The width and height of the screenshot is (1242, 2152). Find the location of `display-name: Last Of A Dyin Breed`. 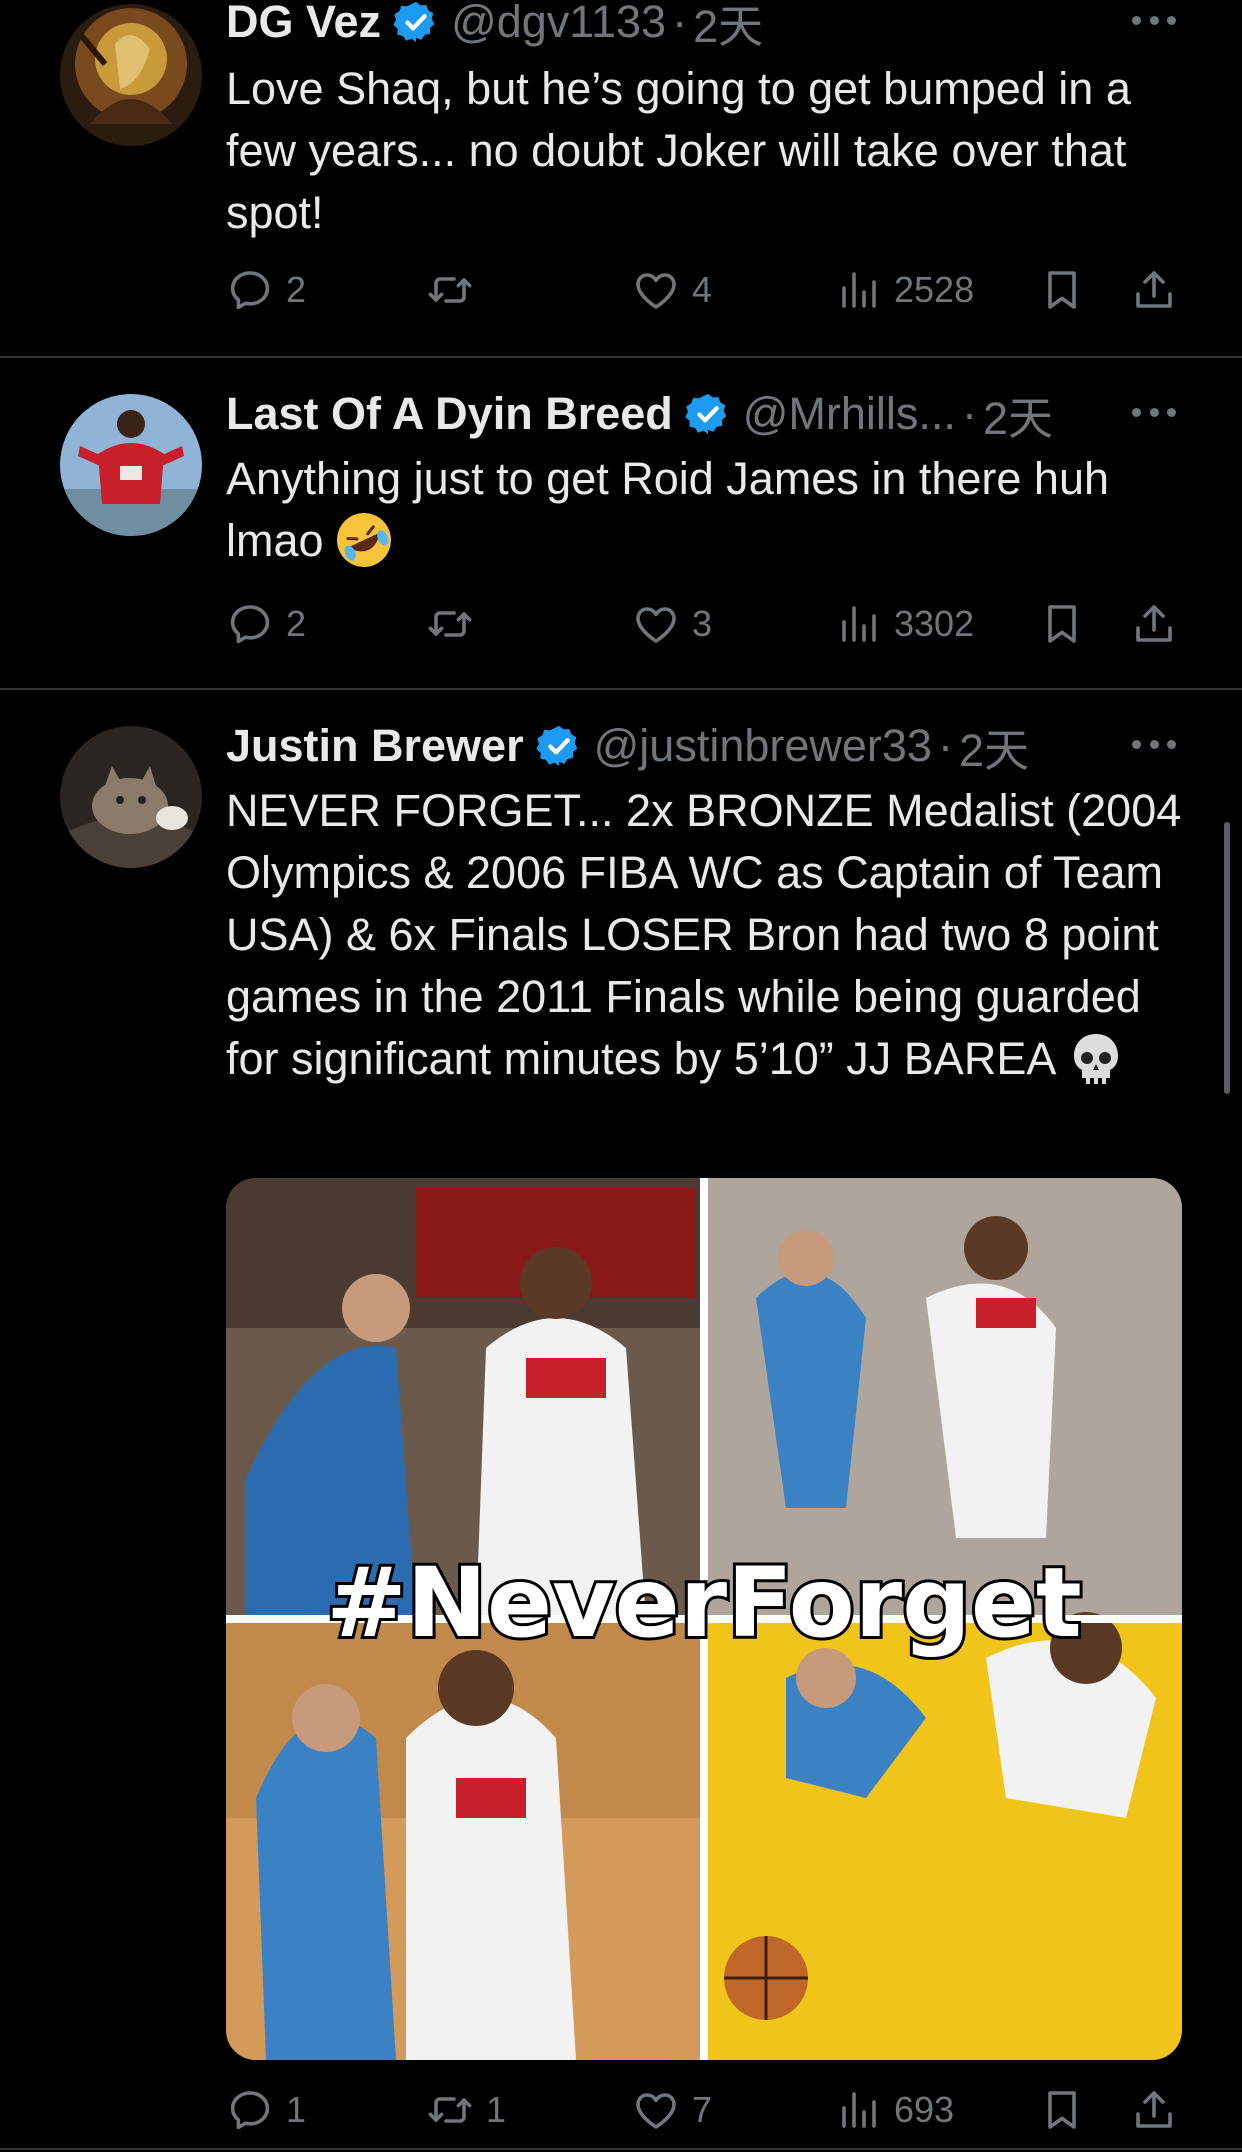

display-name: Last Of A Dyin Breed is located at coordinates (449, 414).